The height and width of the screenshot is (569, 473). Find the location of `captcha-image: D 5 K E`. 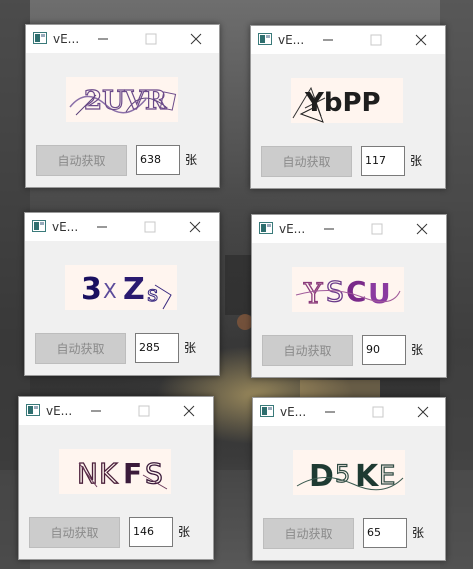

captcha-image: D 5 K E is located at coordinates (349, 472).